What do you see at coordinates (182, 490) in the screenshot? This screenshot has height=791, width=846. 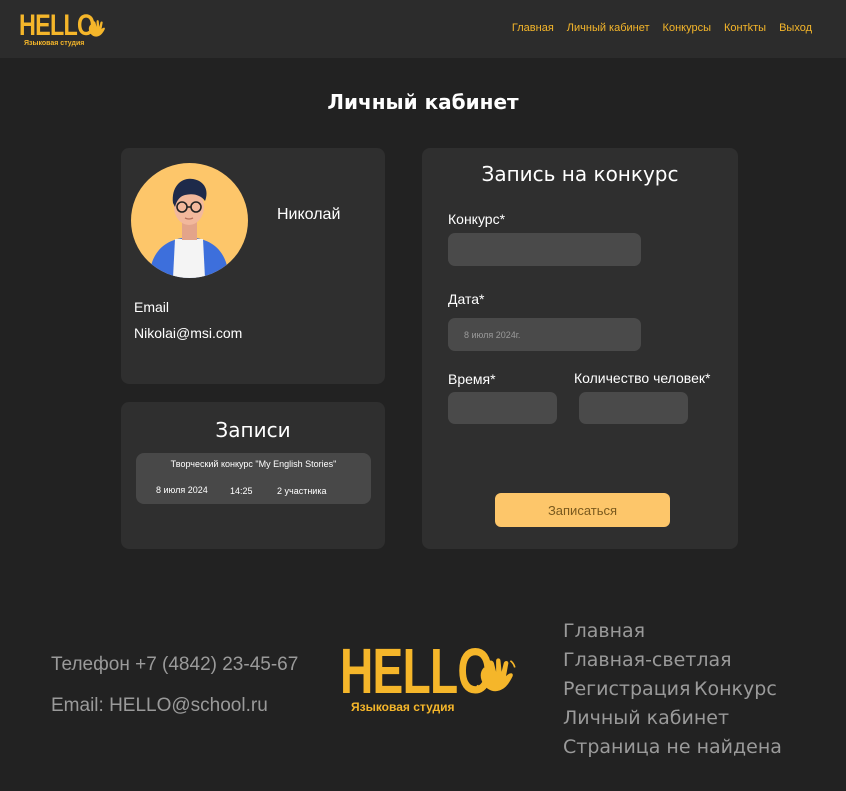 I see `record-date: 8 июля 2024` at bounding box center [182, 490].